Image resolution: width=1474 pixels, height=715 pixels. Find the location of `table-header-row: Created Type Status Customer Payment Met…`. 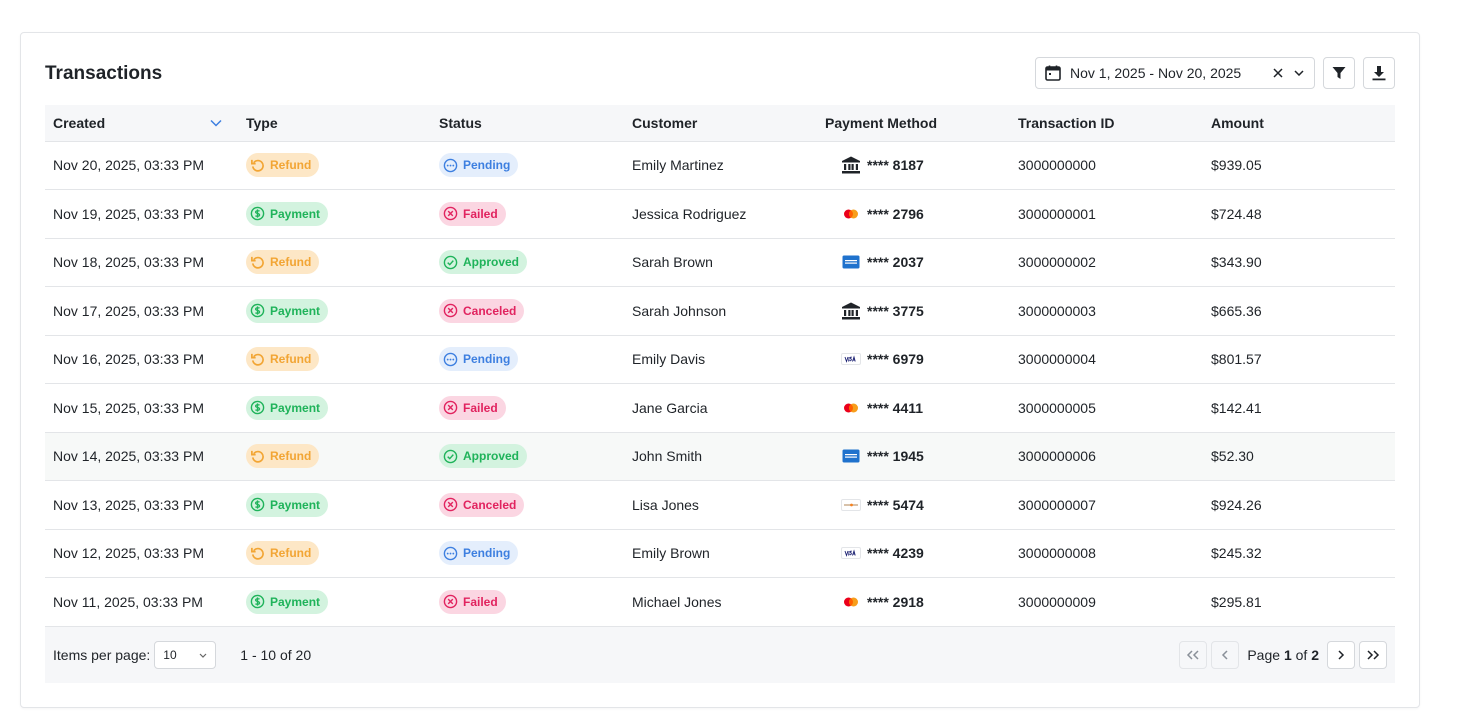

table-header-row: Created Type Status Customer Payment Met… is located at coordinates (720, 123).